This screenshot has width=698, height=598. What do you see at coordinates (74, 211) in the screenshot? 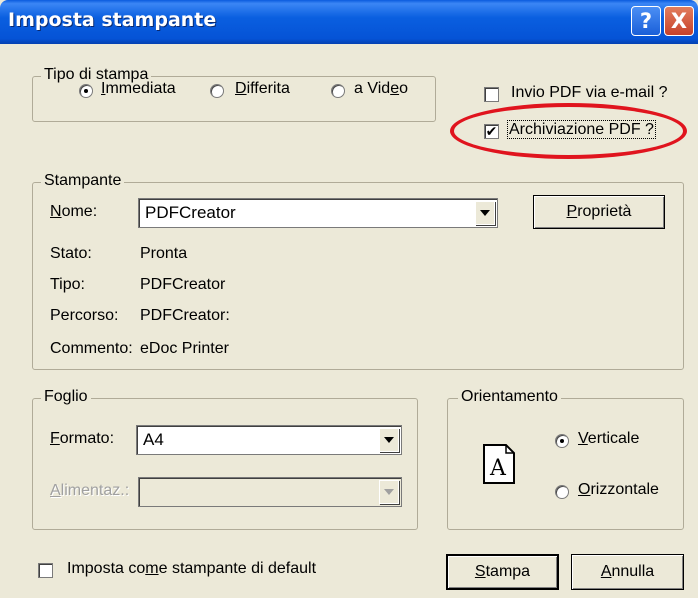
I see `printer-name-label: Nome:` at bounding box center [74, 211].